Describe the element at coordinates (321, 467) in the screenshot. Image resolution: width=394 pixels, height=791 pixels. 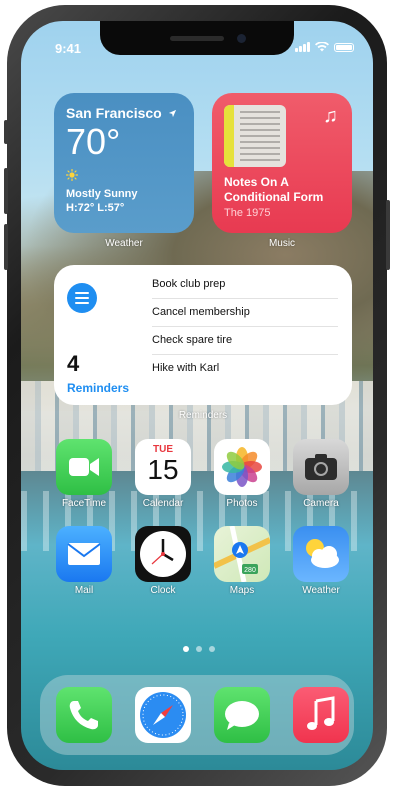
I see `camera-icon` at that location.